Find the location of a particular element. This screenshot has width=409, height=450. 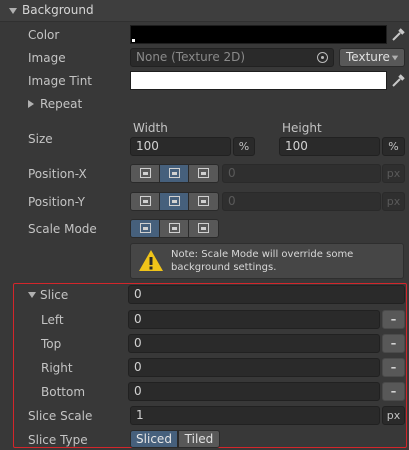

repeat-foldout-icon is located at coordinates (31, 104).